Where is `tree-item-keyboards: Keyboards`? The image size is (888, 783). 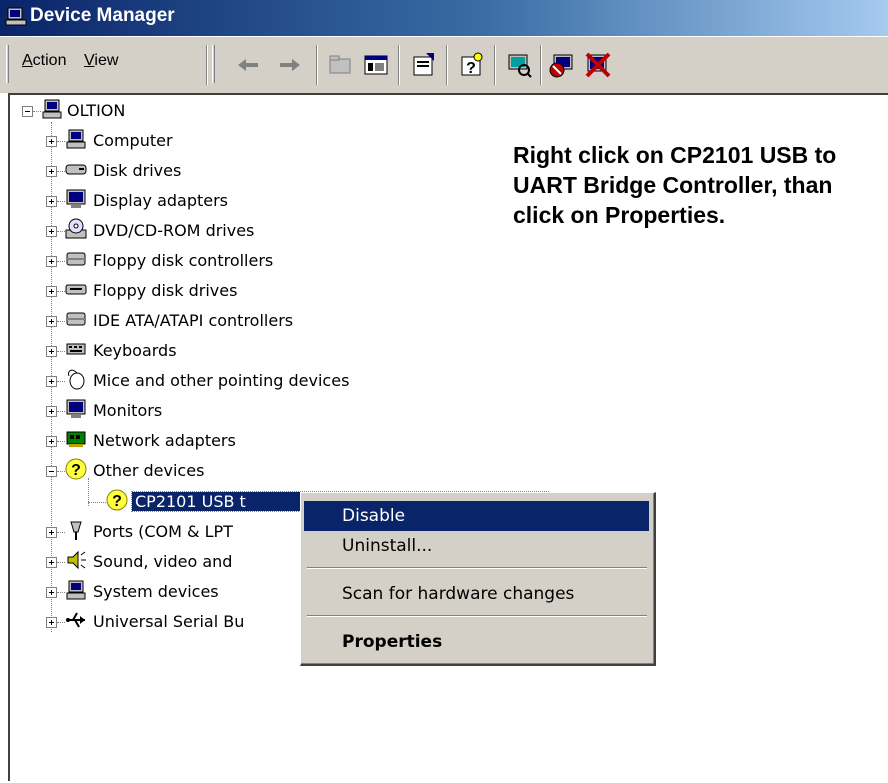 tree-item-keyboards: Keyboards is located at coordinates (256, 351).